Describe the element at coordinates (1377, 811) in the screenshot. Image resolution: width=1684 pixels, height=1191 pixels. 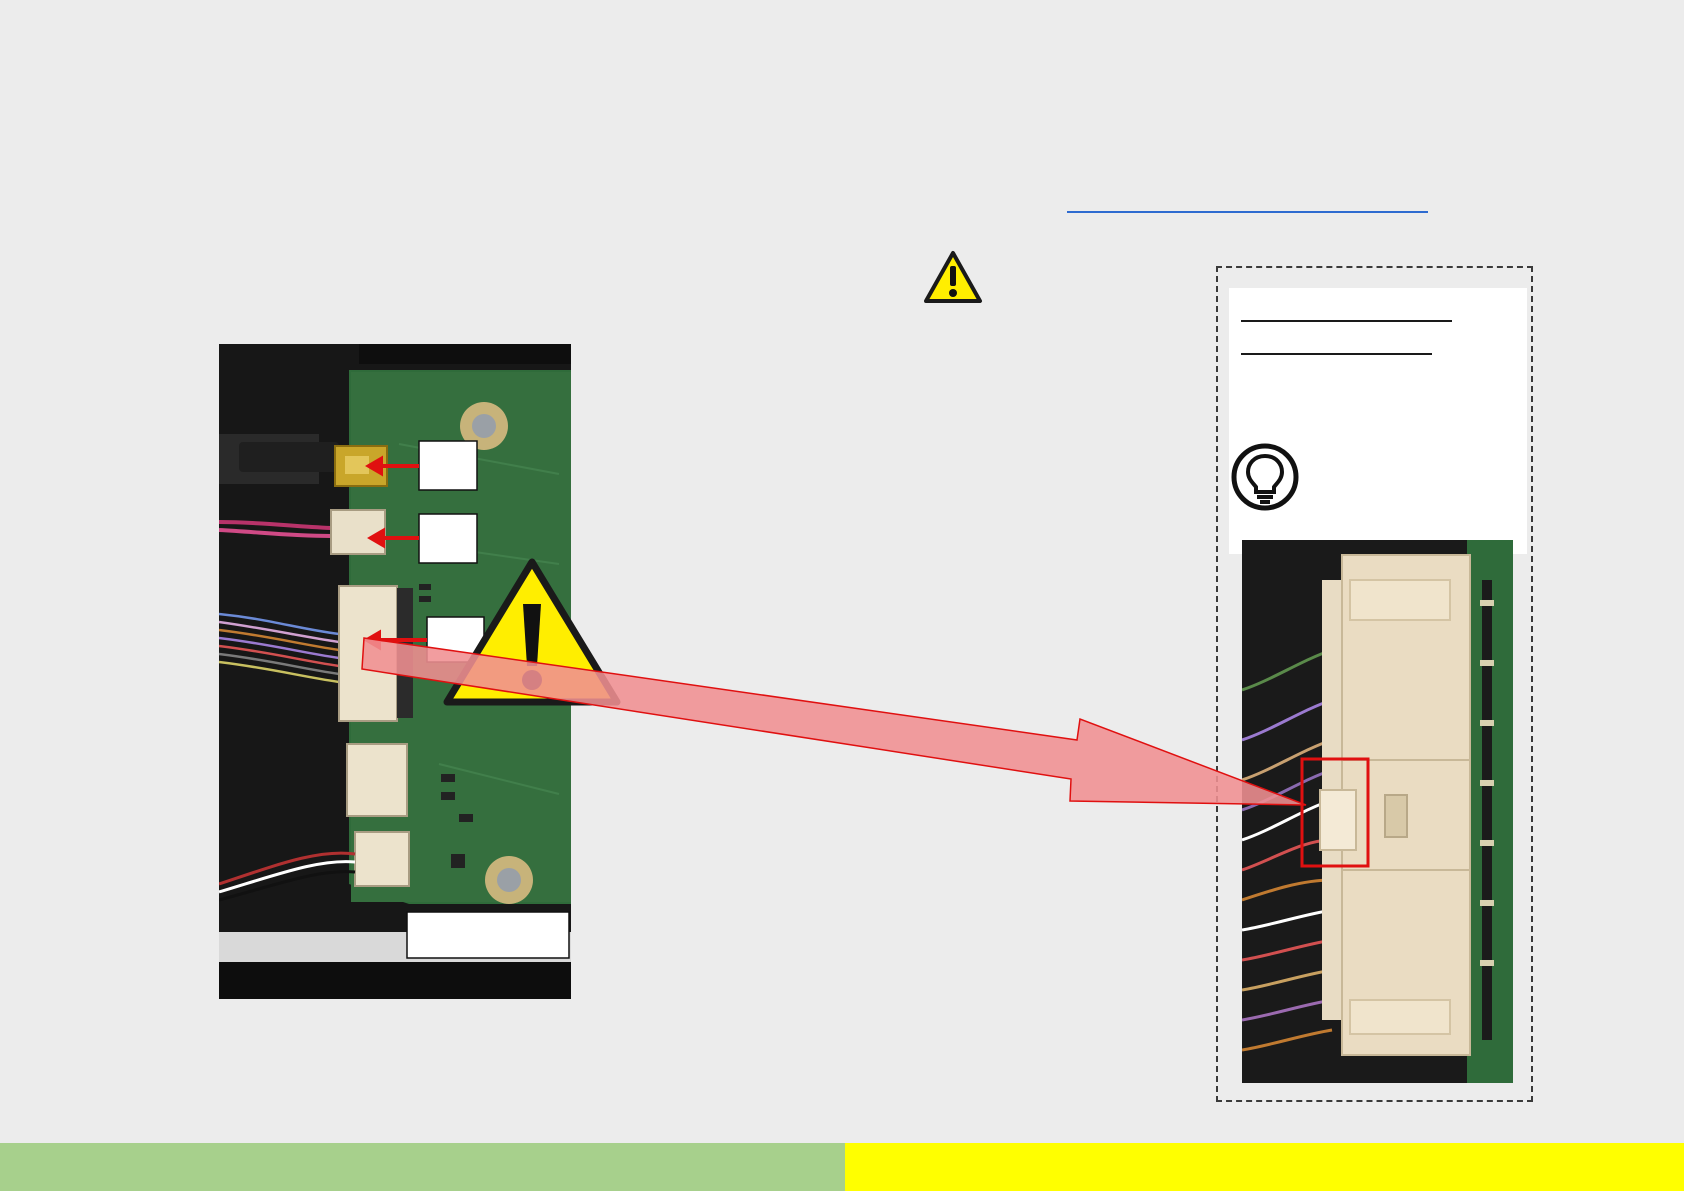
I see `connector-closeup-photo` at that location.